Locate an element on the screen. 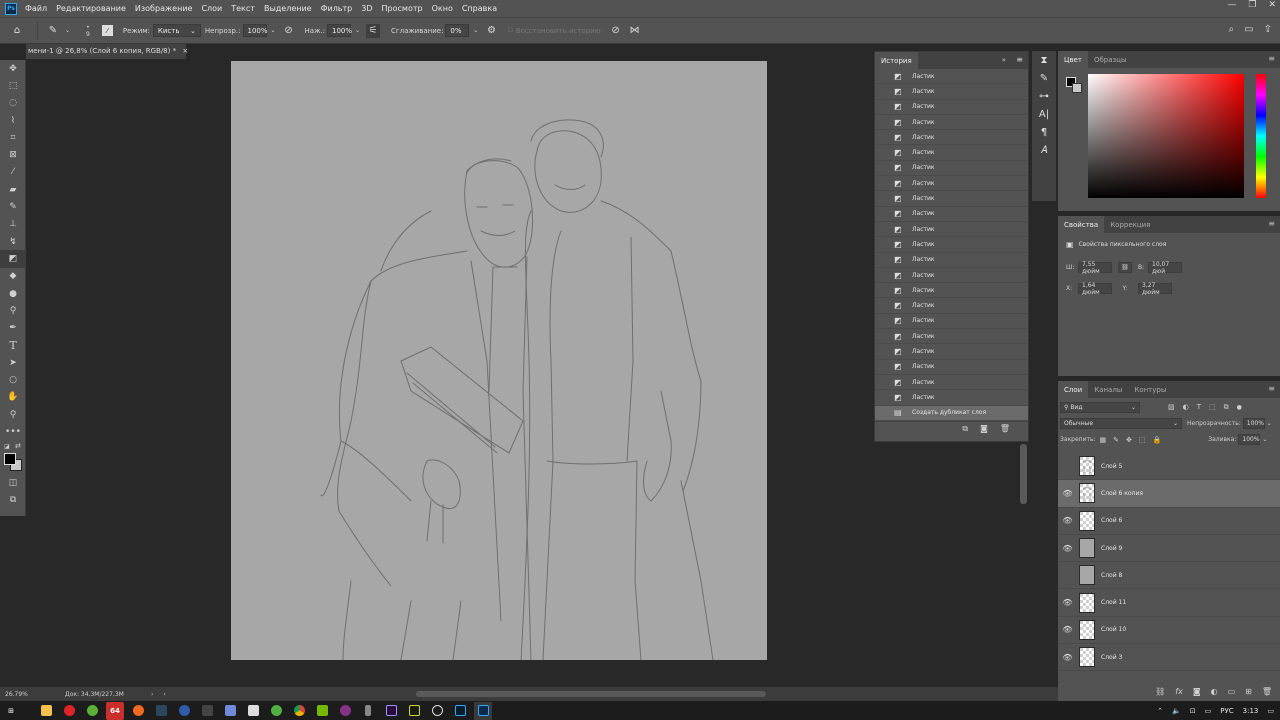  vertical-scrollbar is located at coordinates (1023, 474).